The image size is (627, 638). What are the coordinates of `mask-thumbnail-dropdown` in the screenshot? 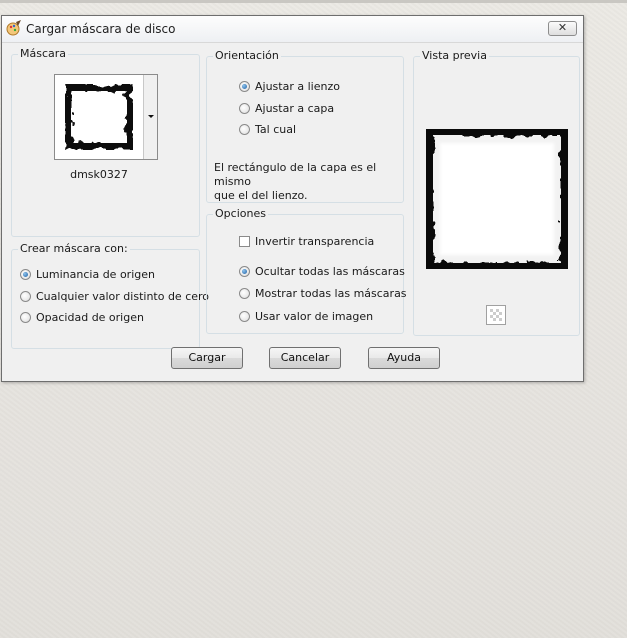 It's located at (106, 117).